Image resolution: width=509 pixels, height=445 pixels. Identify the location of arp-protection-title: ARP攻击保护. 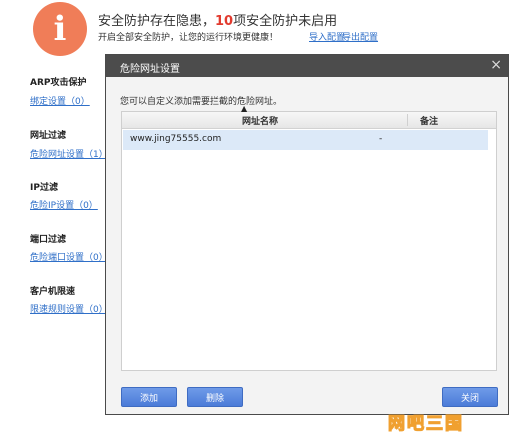
(58, 83).